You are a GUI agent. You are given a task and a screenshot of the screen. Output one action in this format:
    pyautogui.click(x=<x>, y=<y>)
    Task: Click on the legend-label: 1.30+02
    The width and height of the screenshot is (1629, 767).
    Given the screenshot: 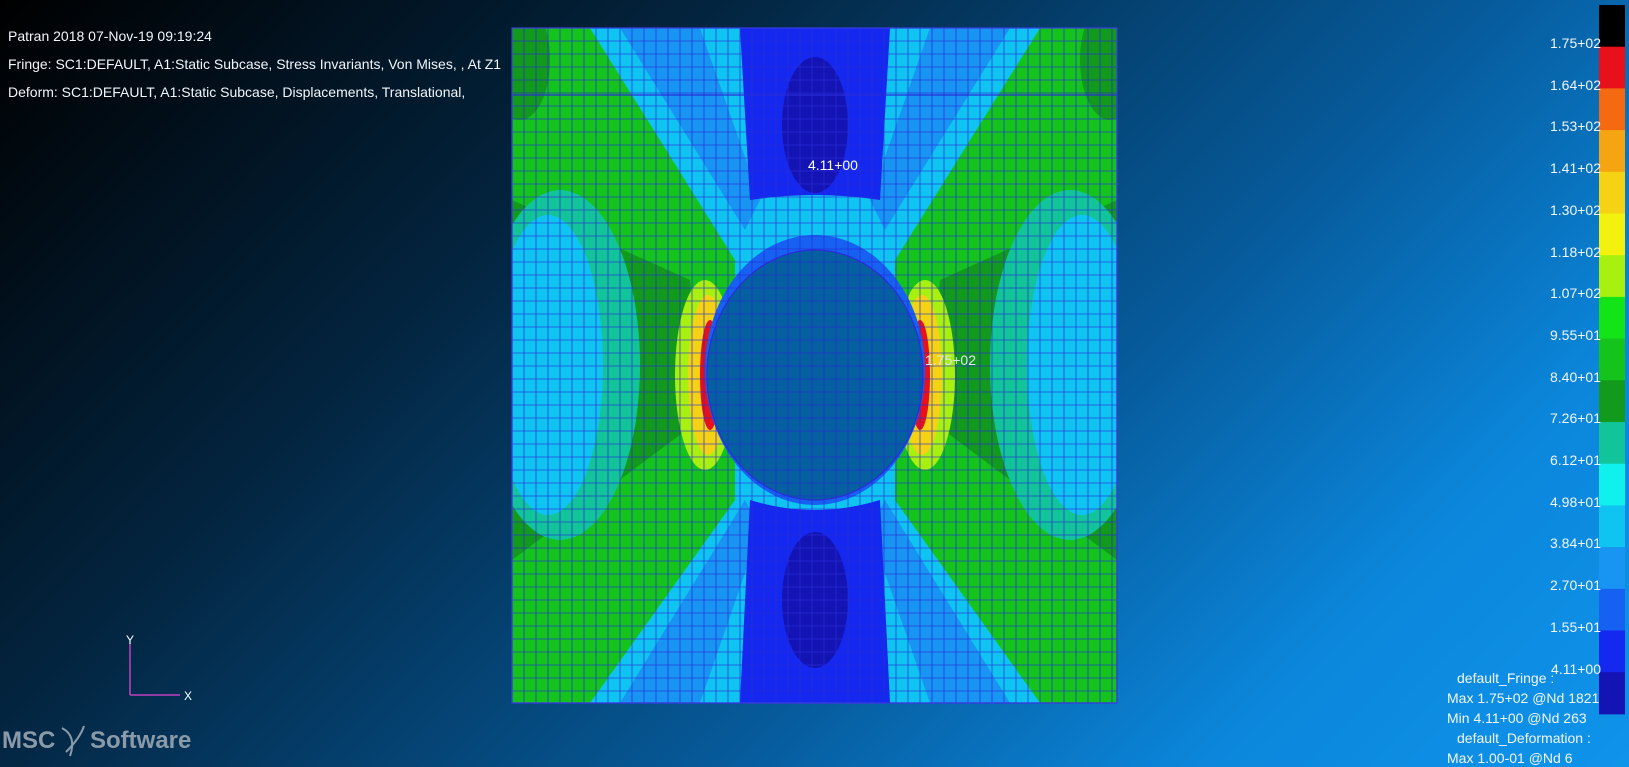 What is the action you would take?
    pyautogui.click(x=1575, y=209)
    